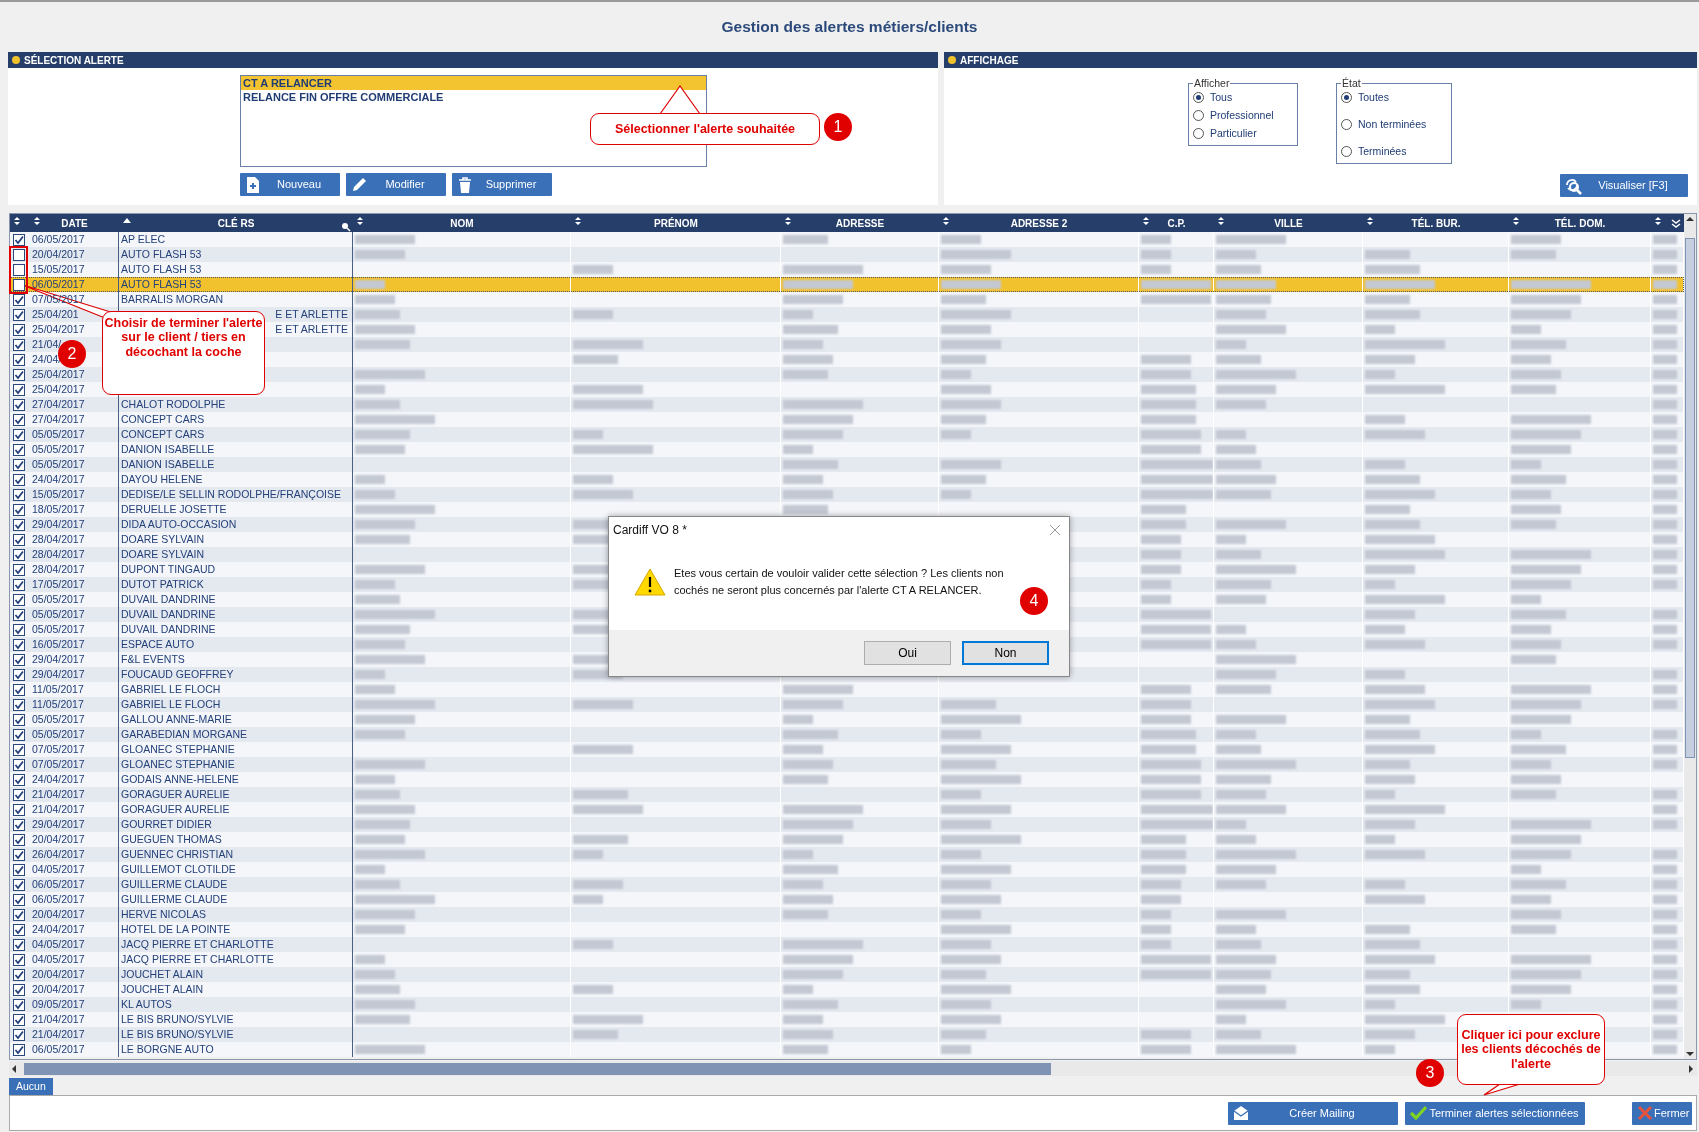 This screenshot has height=1132, width=1699. I want to click on table-cell: CHALOT RODOLPHE, so click(173, 404).